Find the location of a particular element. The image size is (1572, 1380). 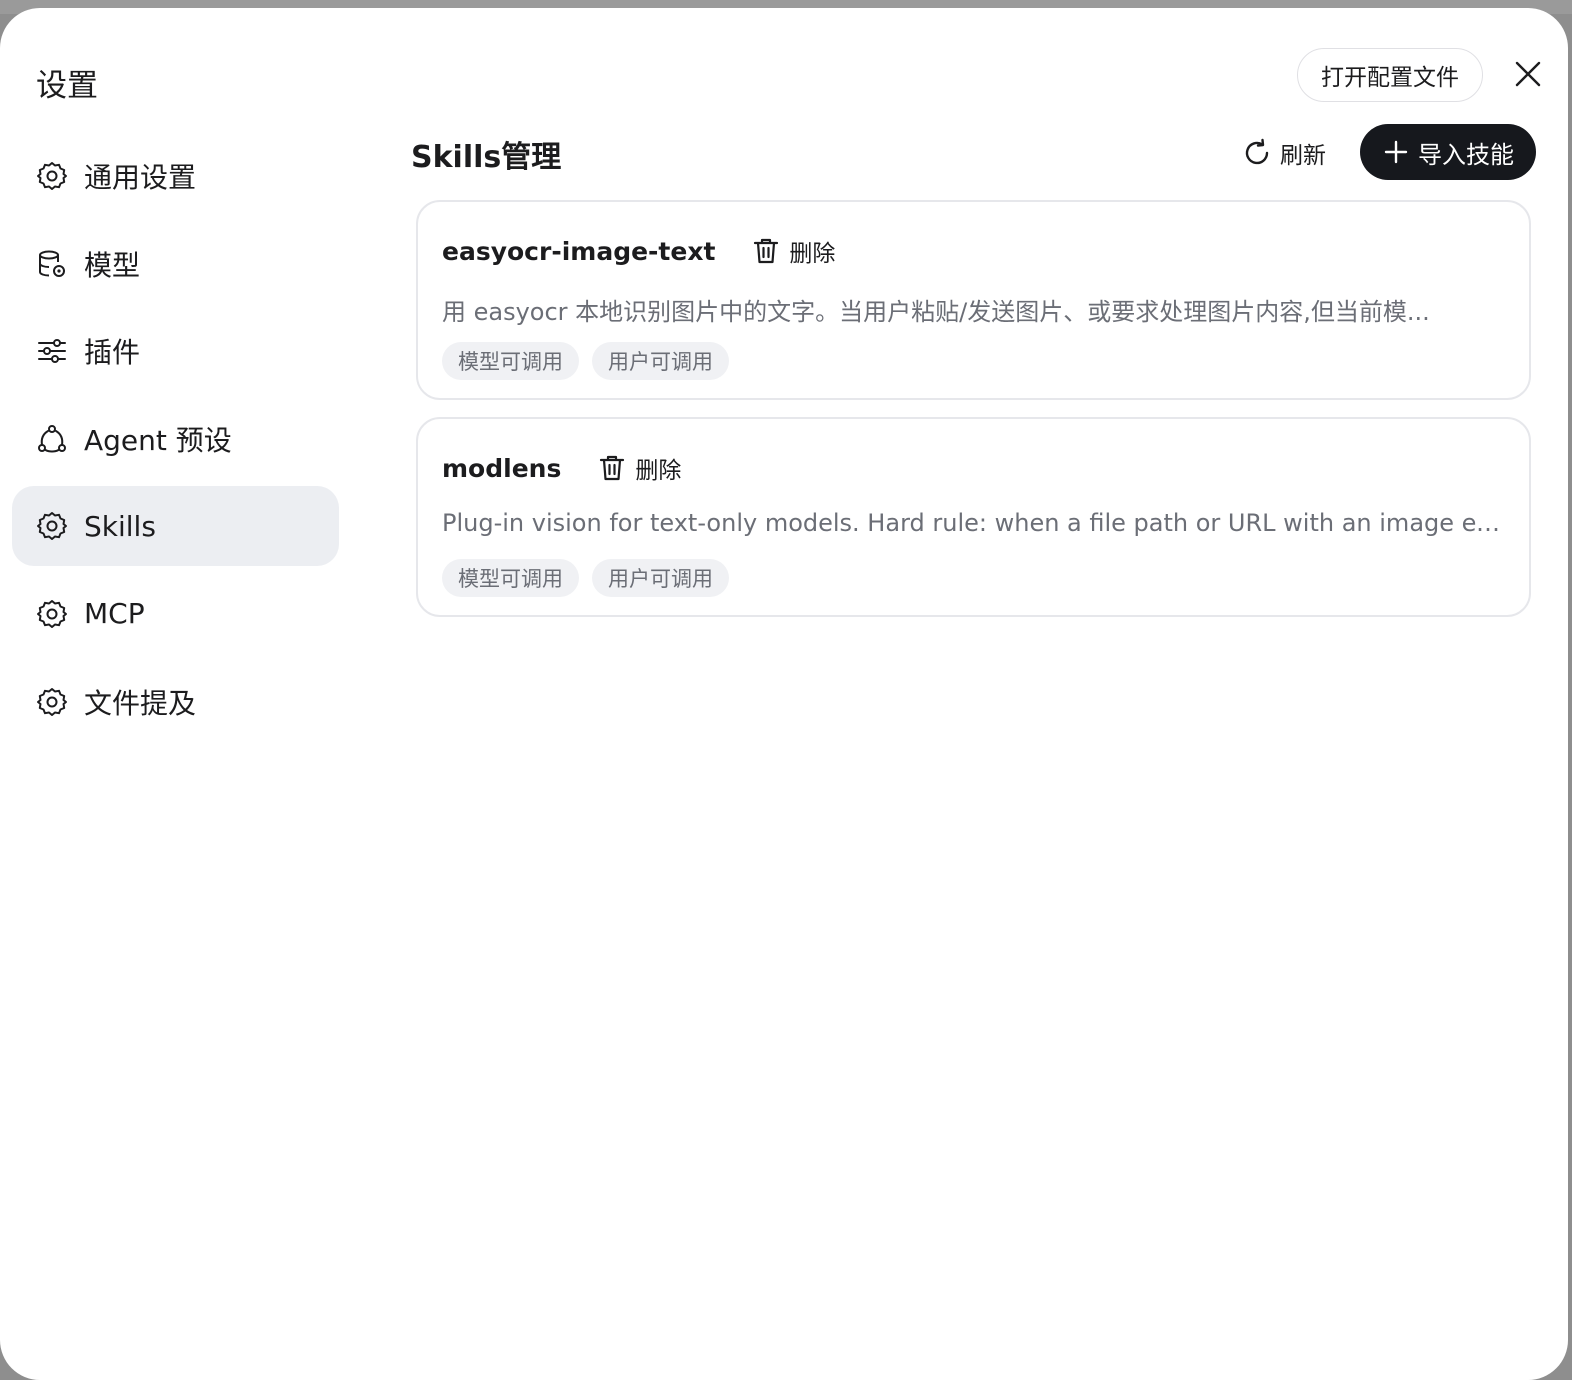

agent-nodes-icon is located at coordinates (52, 439).